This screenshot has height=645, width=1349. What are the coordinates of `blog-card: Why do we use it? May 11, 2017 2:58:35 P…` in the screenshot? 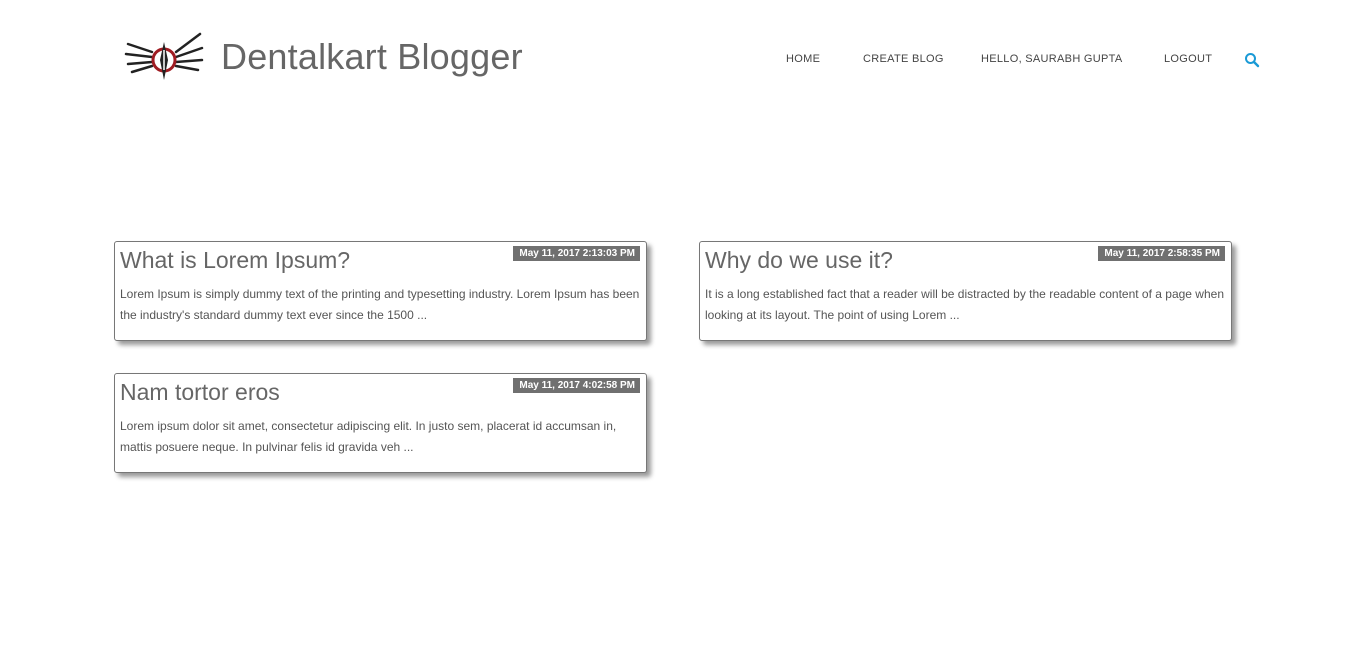 It's located at (965, 291).